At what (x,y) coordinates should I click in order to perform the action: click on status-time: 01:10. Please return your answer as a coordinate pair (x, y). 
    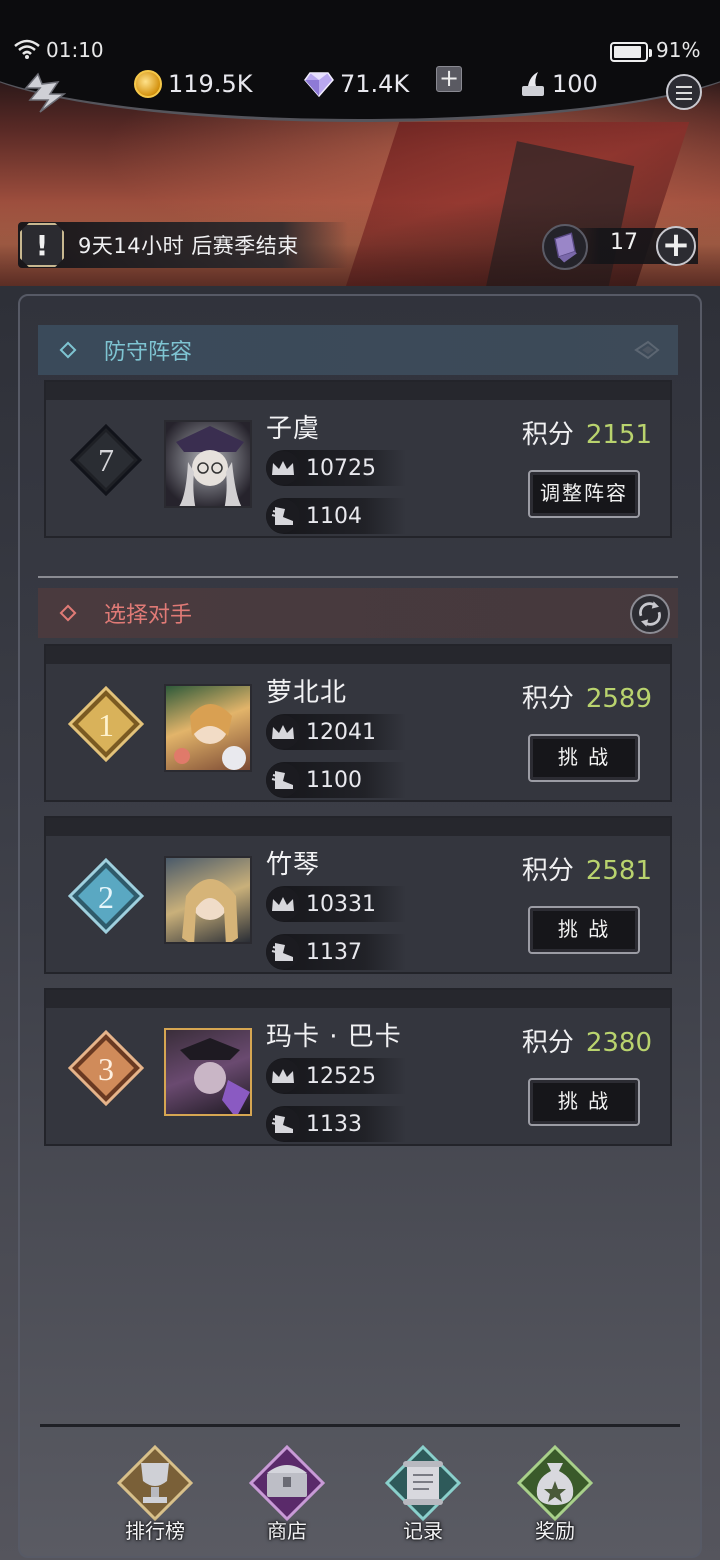
    Looking at the image, I should click on (75, 50).